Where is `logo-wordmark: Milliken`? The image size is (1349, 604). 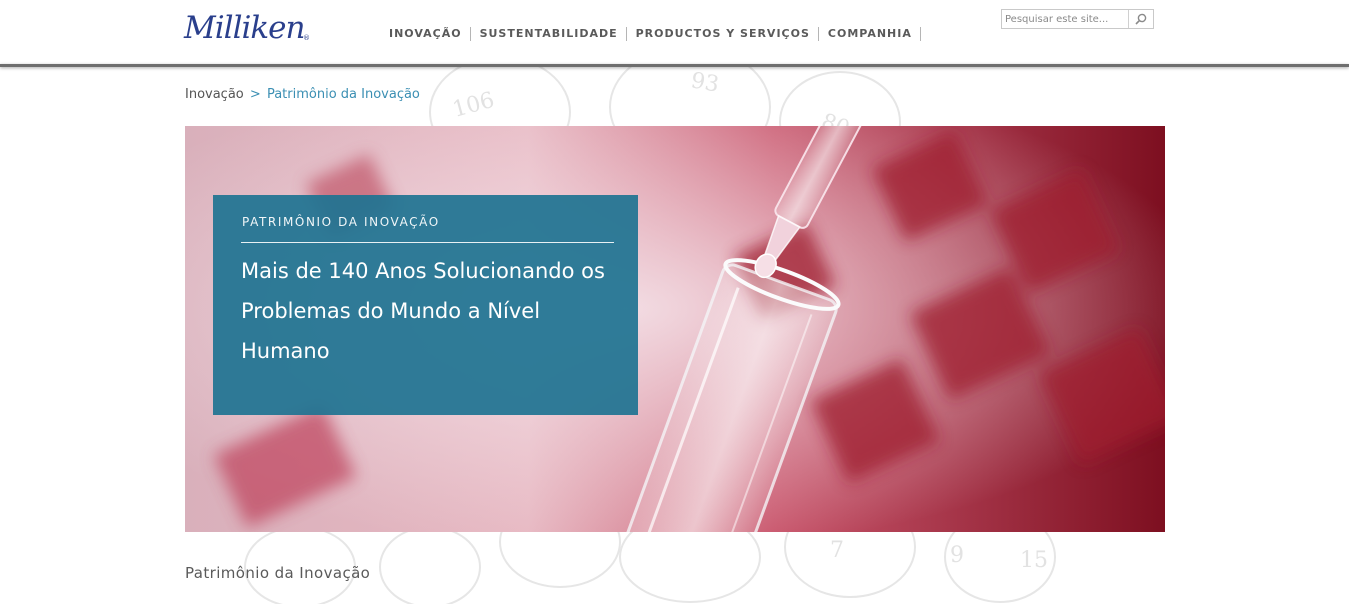
logo-wordmark: Milliken is located at coordinates (244, 28).